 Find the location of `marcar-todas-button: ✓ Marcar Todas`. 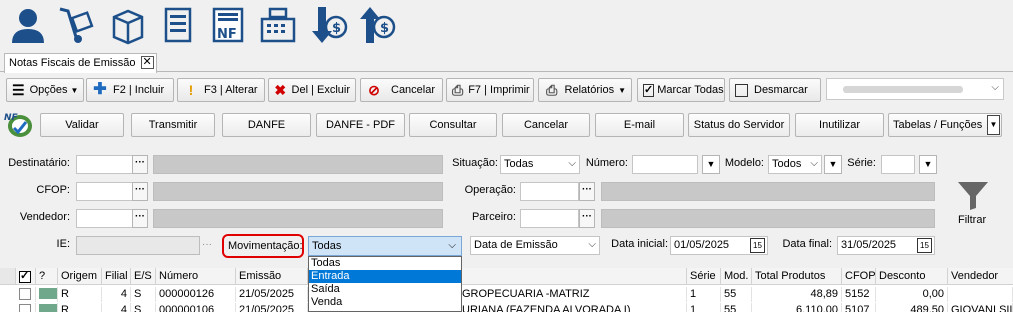

marcar-todas-button: ✓ Marcar Todas is located at coordinates (681, 90).